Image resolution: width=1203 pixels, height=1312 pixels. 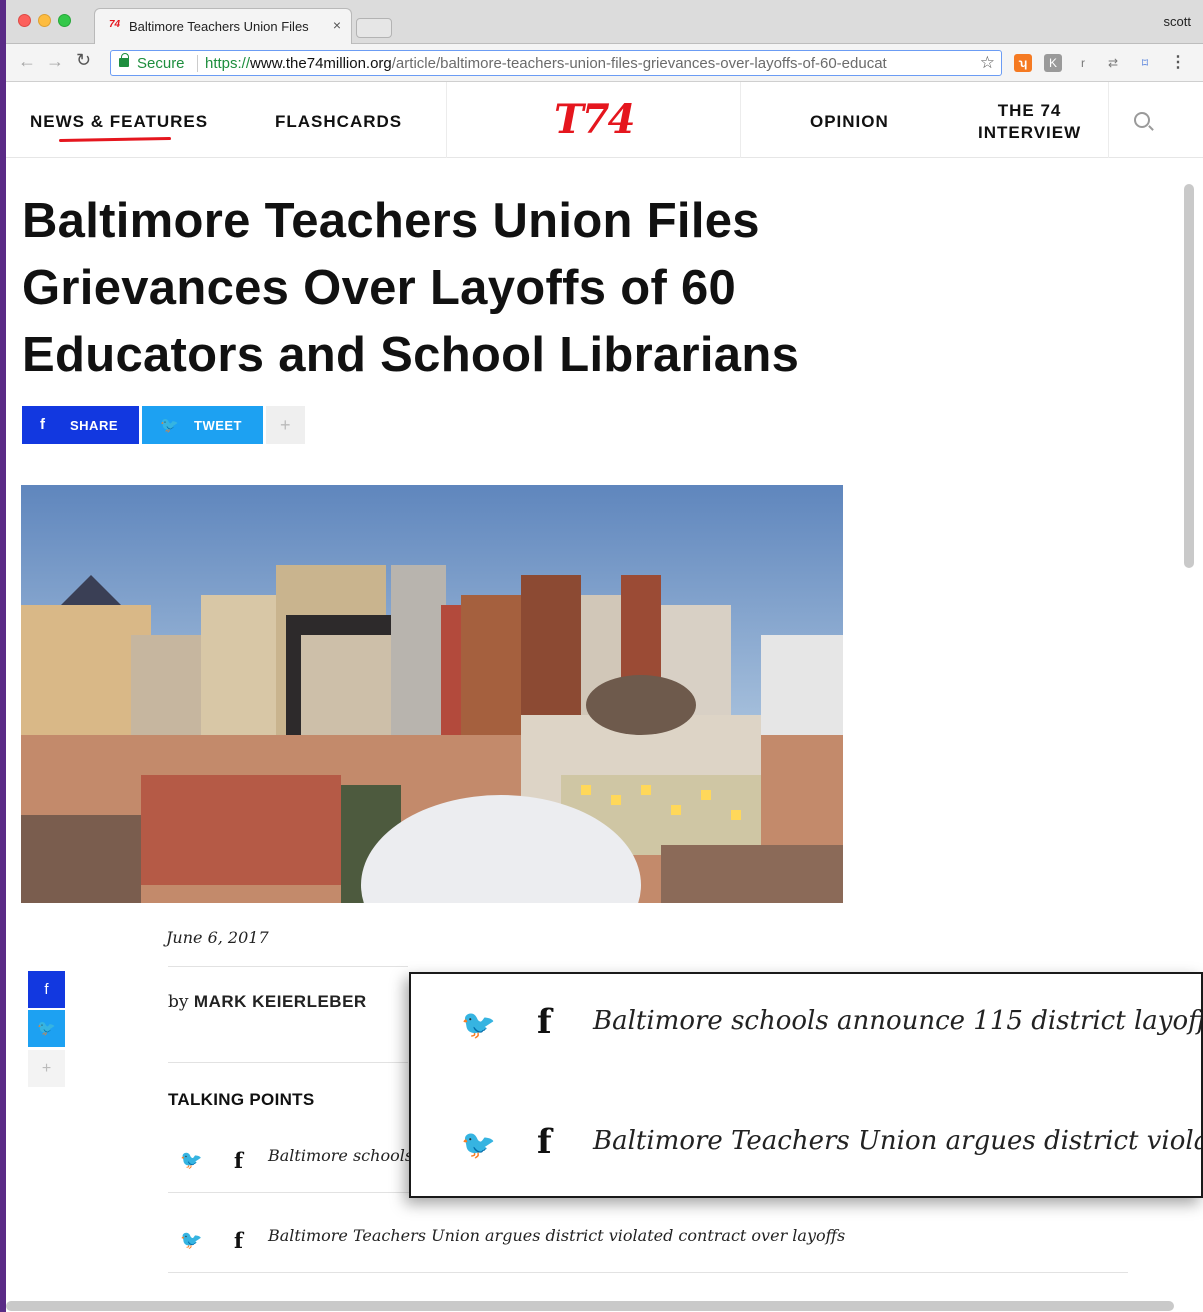 I want to click on nav-flashcards: FLASHCARDS, so click(x=338, y=122).